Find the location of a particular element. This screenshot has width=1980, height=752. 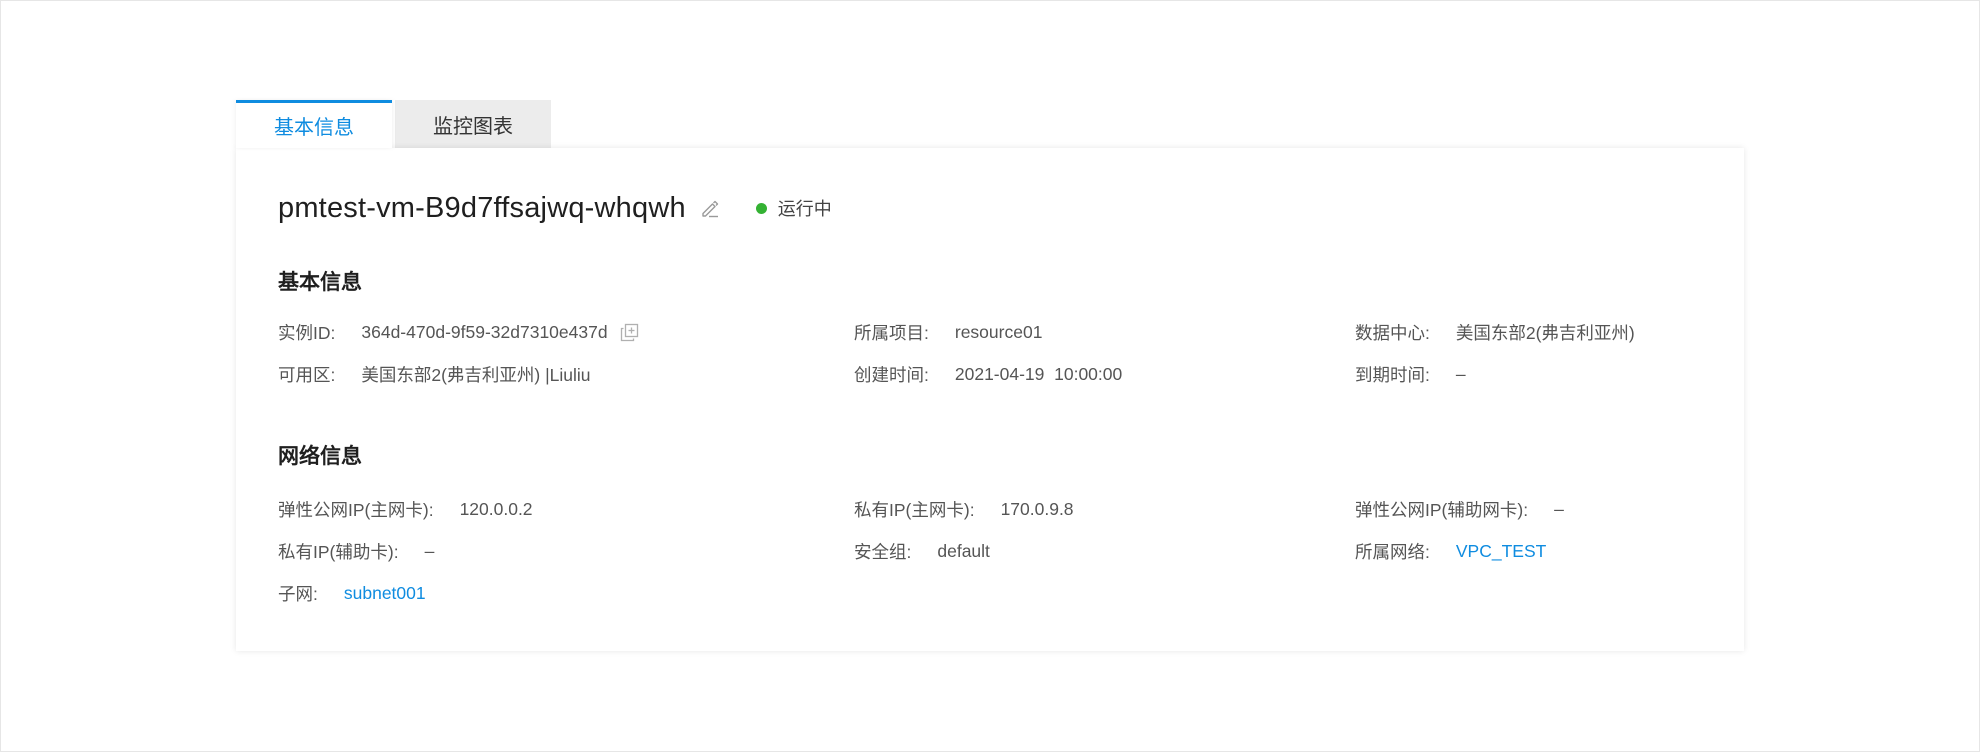

section-title-basic: 基本信息 is located at coordinates (320, 282).